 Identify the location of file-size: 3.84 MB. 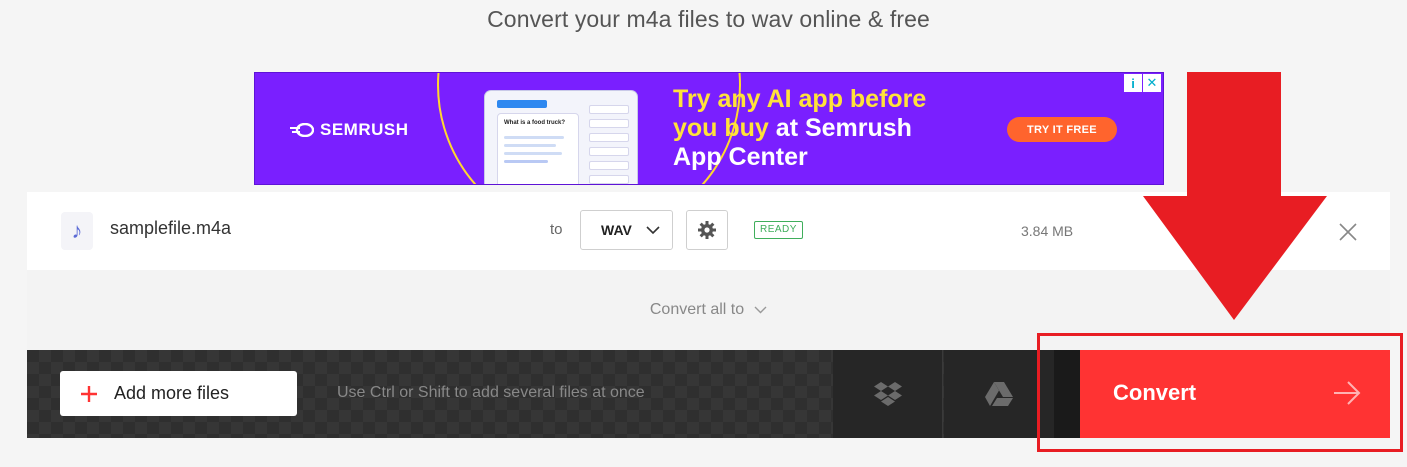
(1047, 231).